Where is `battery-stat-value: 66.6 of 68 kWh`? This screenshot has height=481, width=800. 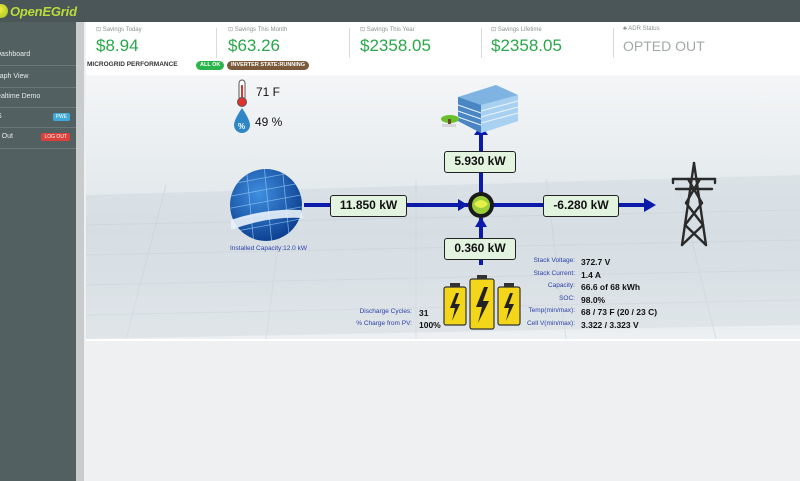 battery-stat-value: 66.6 of 68 kWh is located at coordinates (611, 287).